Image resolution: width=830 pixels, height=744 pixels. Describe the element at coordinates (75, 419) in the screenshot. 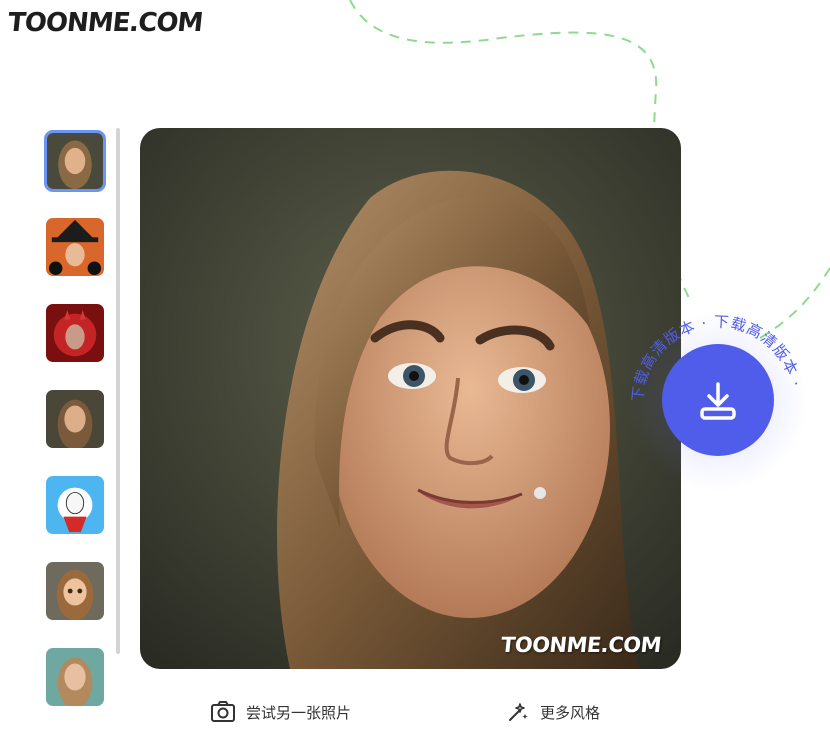

I see `thumb-realistic-style` at that location.